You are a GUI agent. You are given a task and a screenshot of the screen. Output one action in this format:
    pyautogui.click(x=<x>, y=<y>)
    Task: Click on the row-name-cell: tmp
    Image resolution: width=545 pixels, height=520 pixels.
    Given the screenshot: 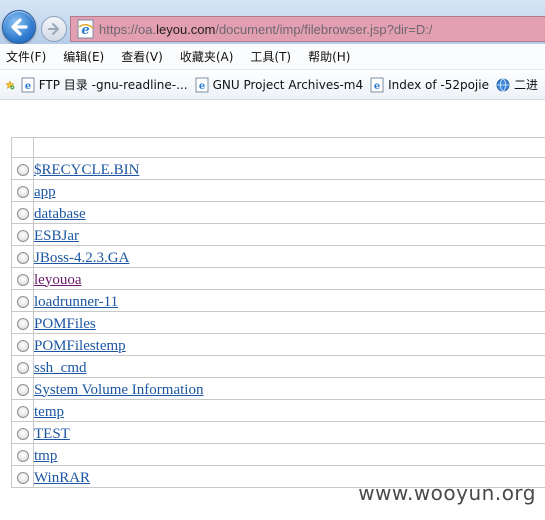 What is the action you would take?
    pyautogui.click(x=289, y=454)
    